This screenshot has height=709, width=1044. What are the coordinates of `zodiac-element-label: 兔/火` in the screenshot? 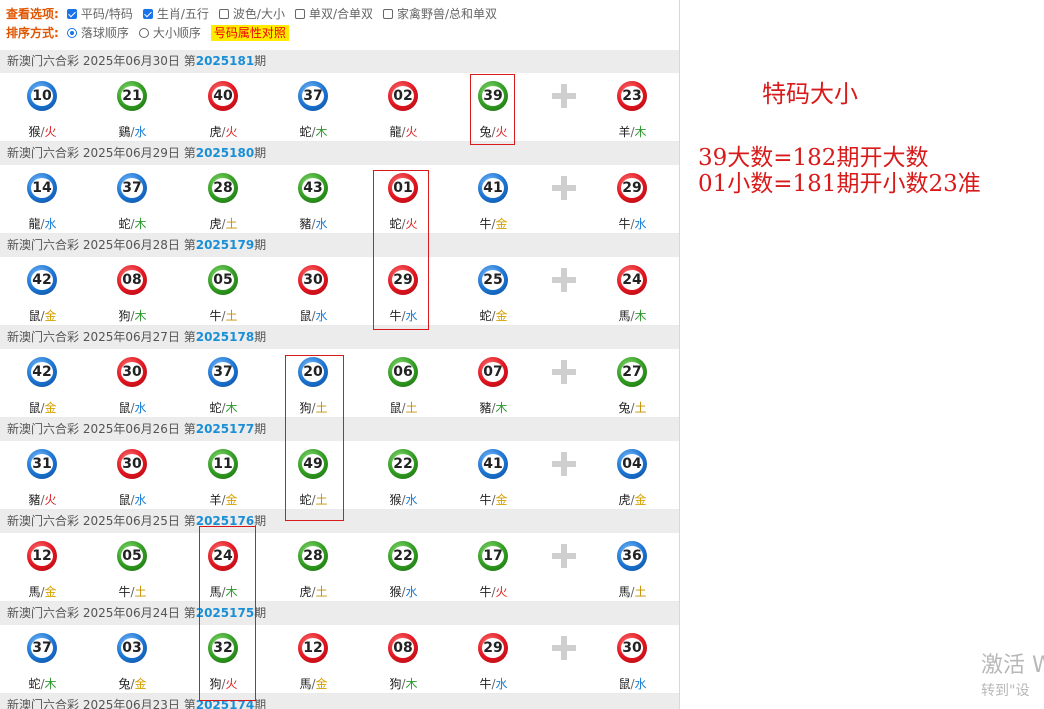 It's located at (493, 131).